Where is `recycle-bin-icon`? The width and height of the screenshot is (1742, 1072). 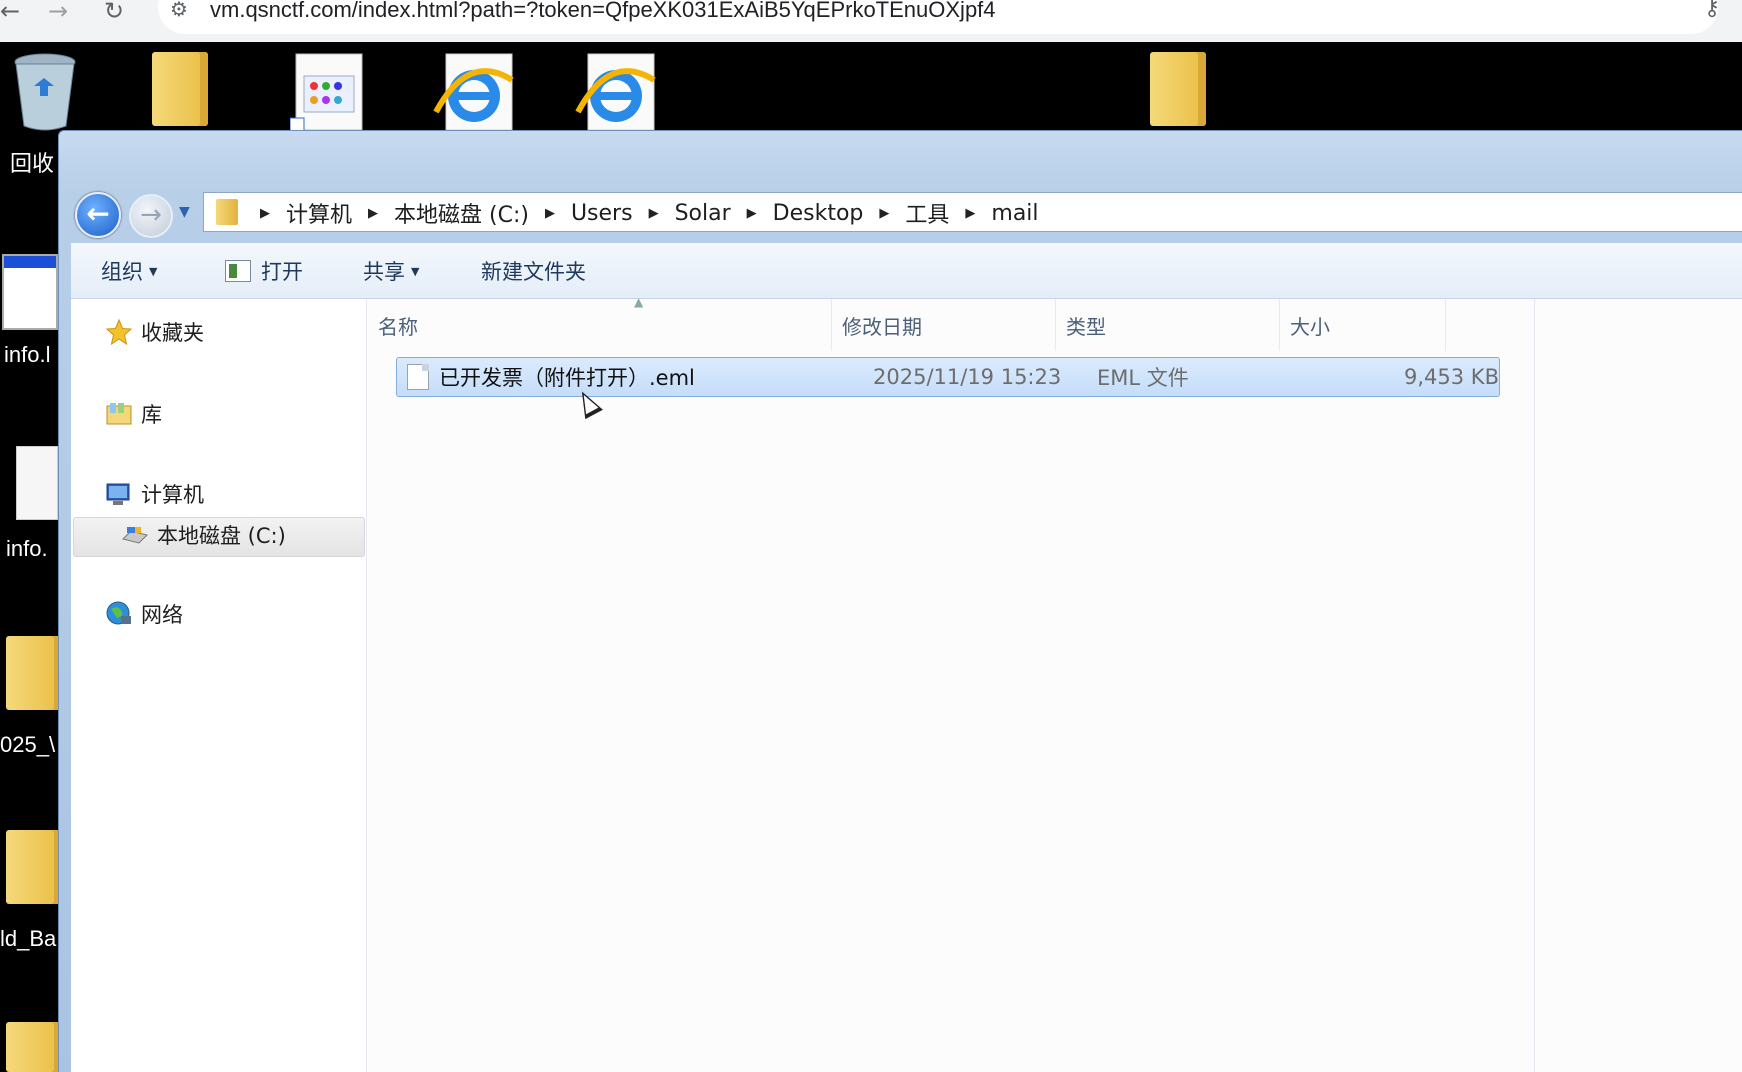 recycle-bin-icon is located at coordinates (45, 92).